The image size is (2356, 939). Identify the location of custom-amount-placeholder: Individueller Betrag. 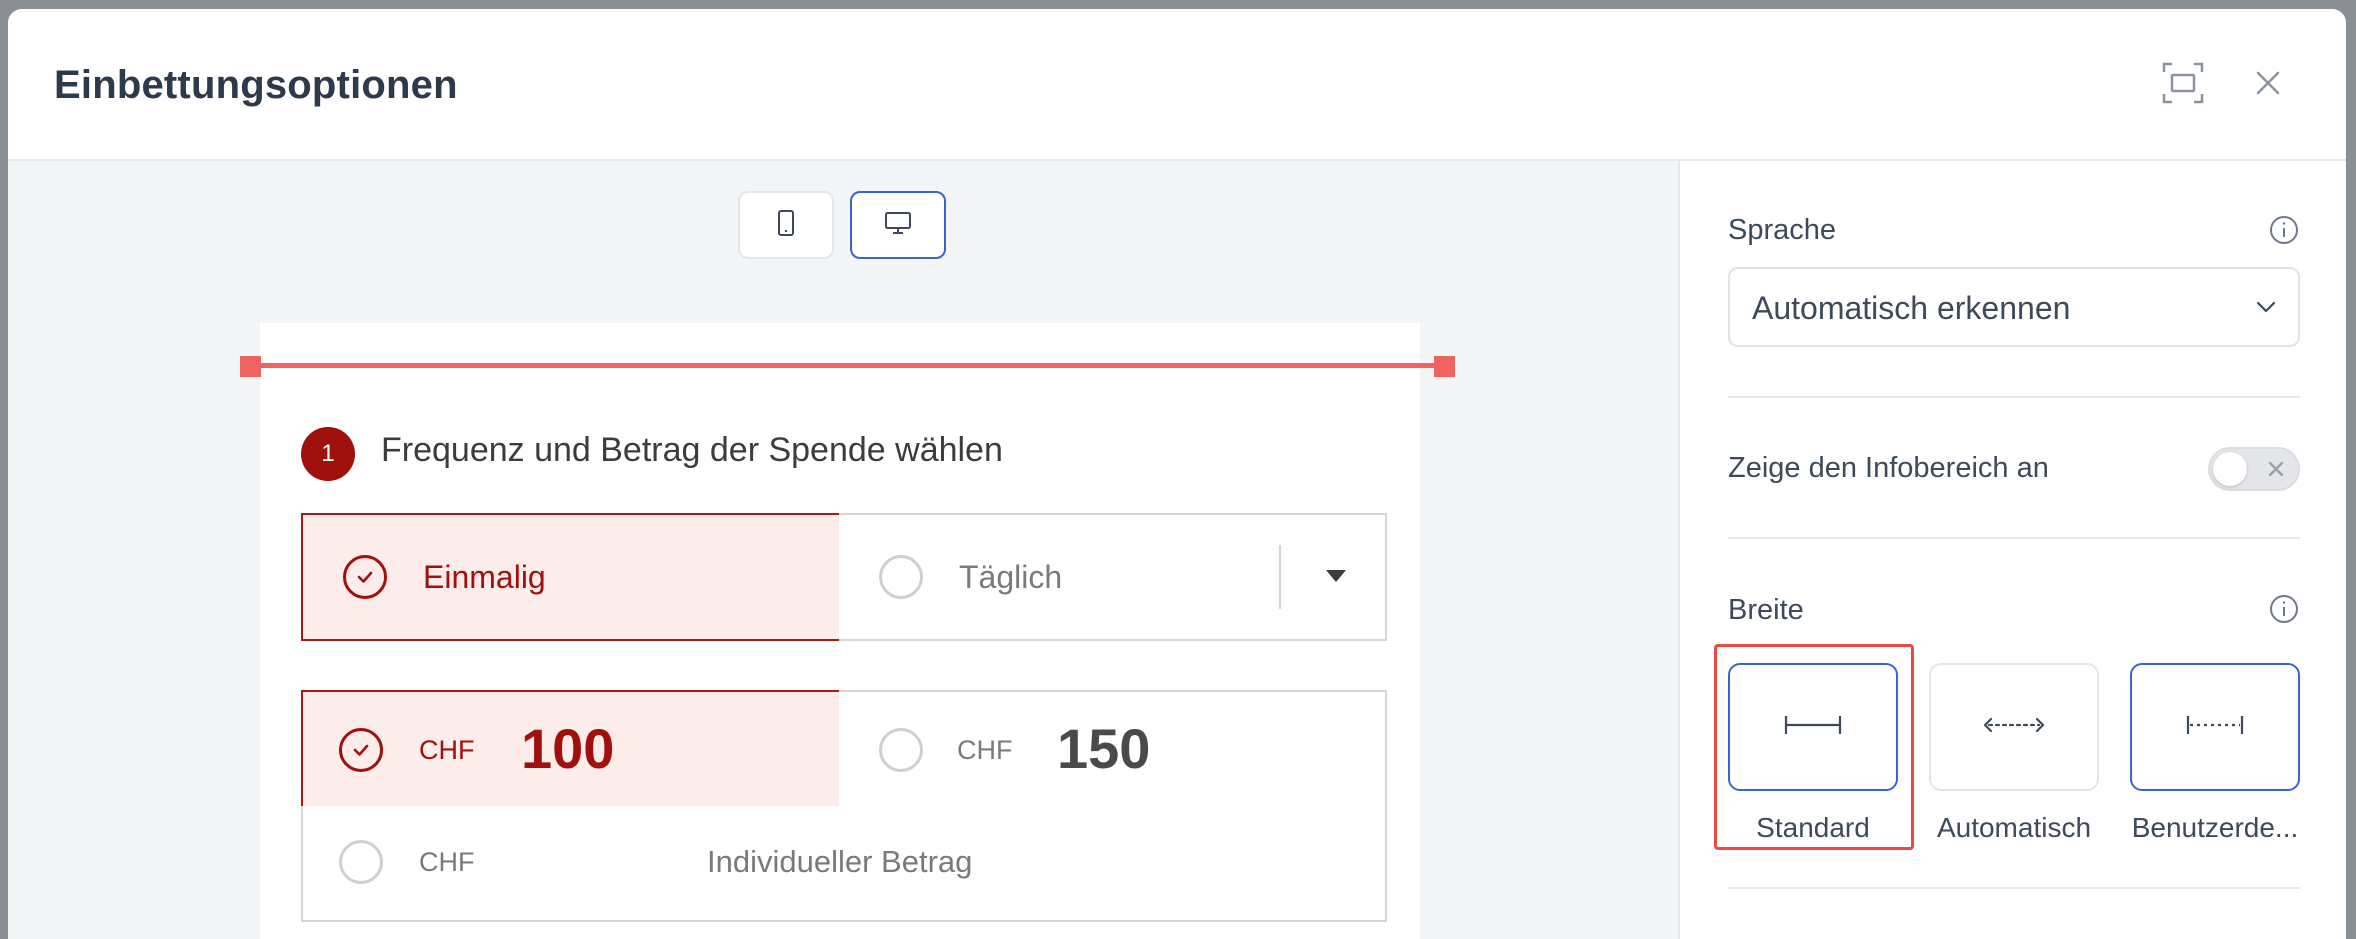
(839, 862).